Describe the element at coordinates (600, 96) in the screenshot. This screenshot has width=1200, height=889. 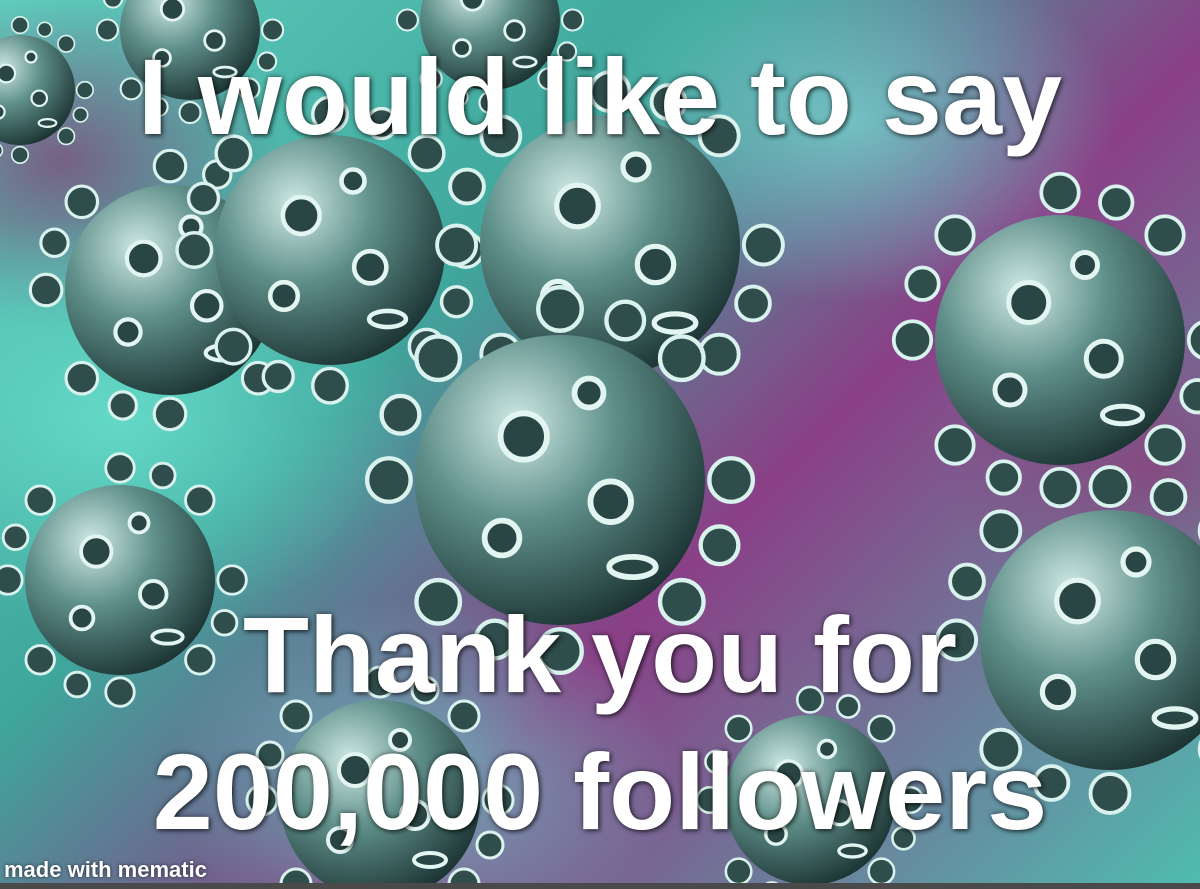
I see `top-caption: I would like to say` at that location.